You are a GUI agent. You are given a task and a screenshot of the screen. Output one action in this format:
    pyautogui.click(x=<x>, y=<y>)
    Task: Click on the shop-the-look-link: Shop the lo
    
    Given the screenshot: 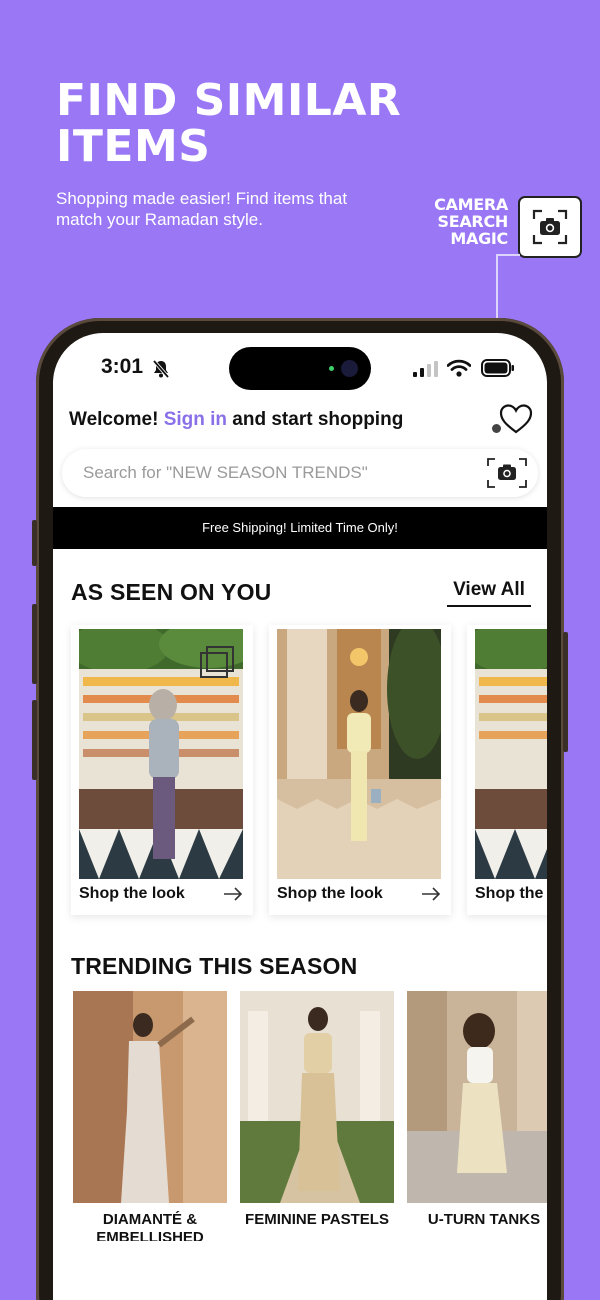 What is the action you would take?
    pyautogui.click(x=511, y=894)
    